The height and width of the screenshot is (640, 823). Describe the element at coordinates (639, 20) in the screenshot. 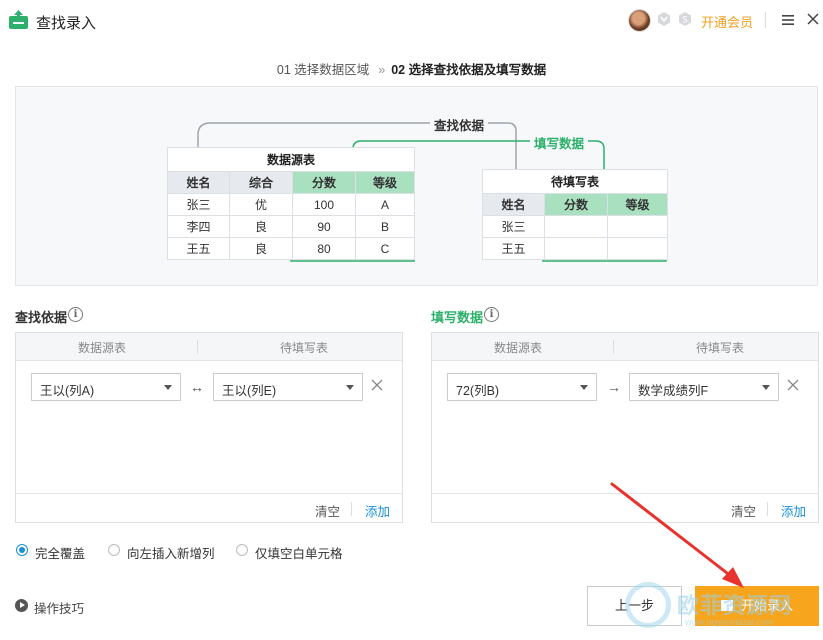

I see `user-avatar` at that location.